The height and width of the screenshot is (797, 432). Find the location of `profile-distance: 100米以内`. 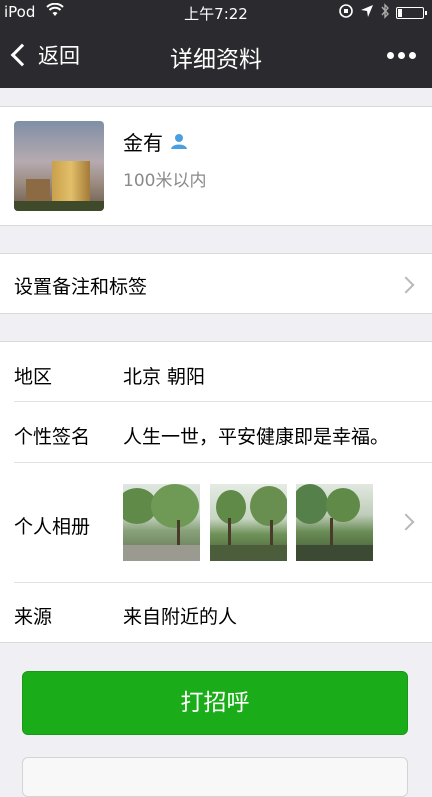

profile-distance: 100米以内 is located at coordinates (165, 181).